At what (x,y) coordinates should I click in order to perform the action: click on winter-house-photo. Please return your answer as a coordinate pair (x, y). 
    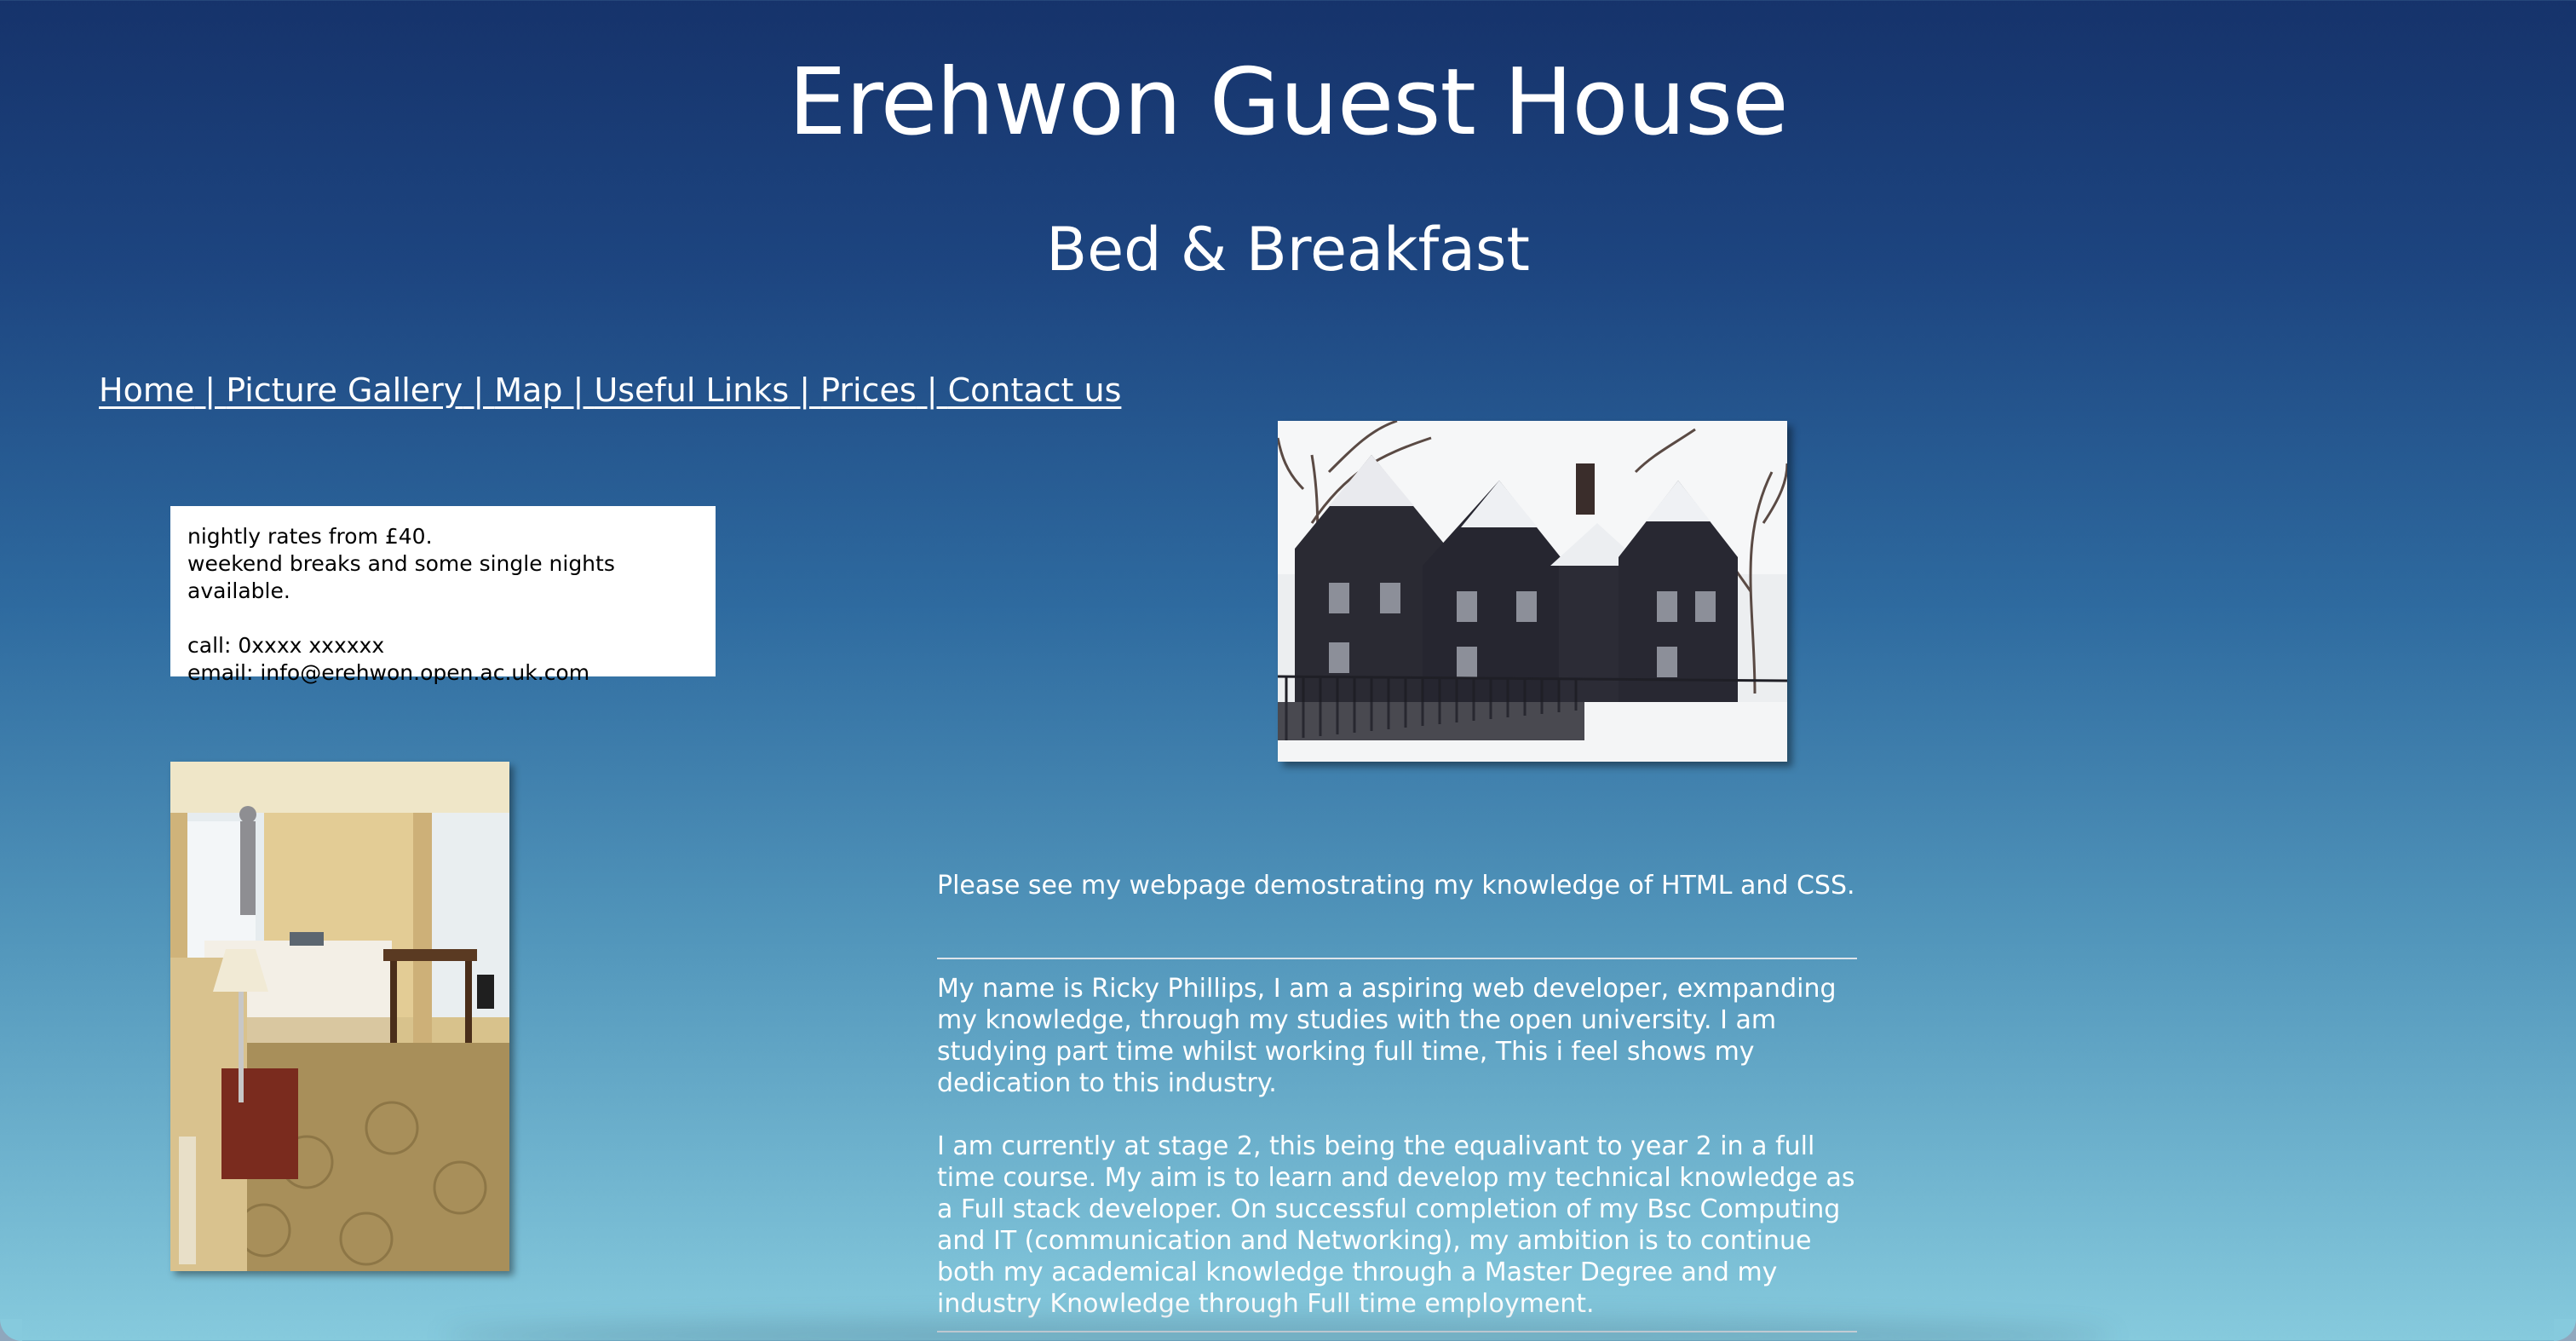
    Looking at the image, I should click on (1533, 591).